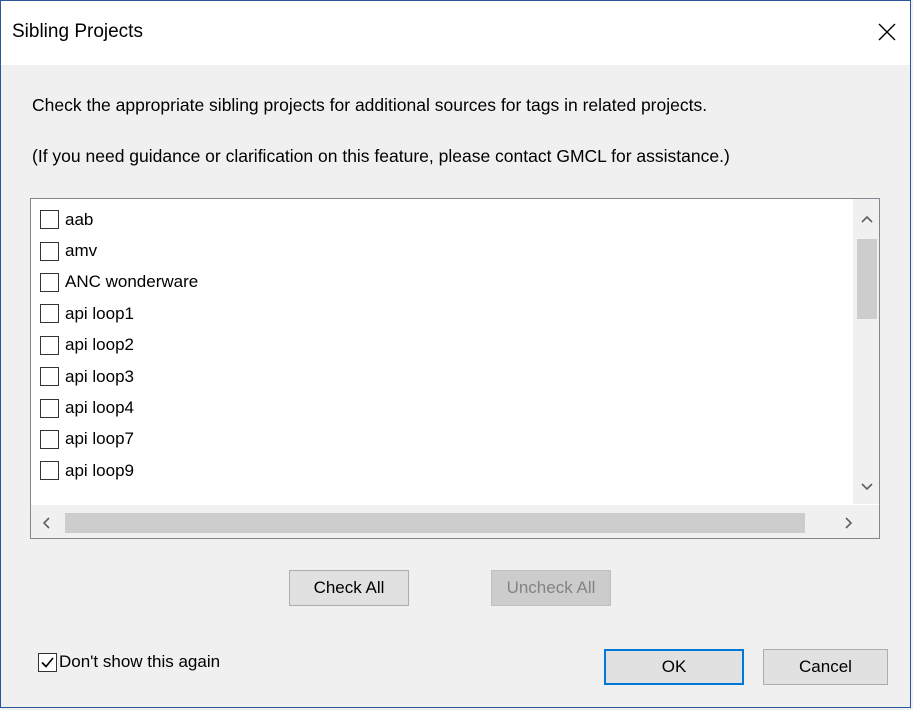 This screenshot has height=710, width=913. Describe the element at coordinates (866, 351) in the screenshot. I see `vertical-scrollbar` at that location.